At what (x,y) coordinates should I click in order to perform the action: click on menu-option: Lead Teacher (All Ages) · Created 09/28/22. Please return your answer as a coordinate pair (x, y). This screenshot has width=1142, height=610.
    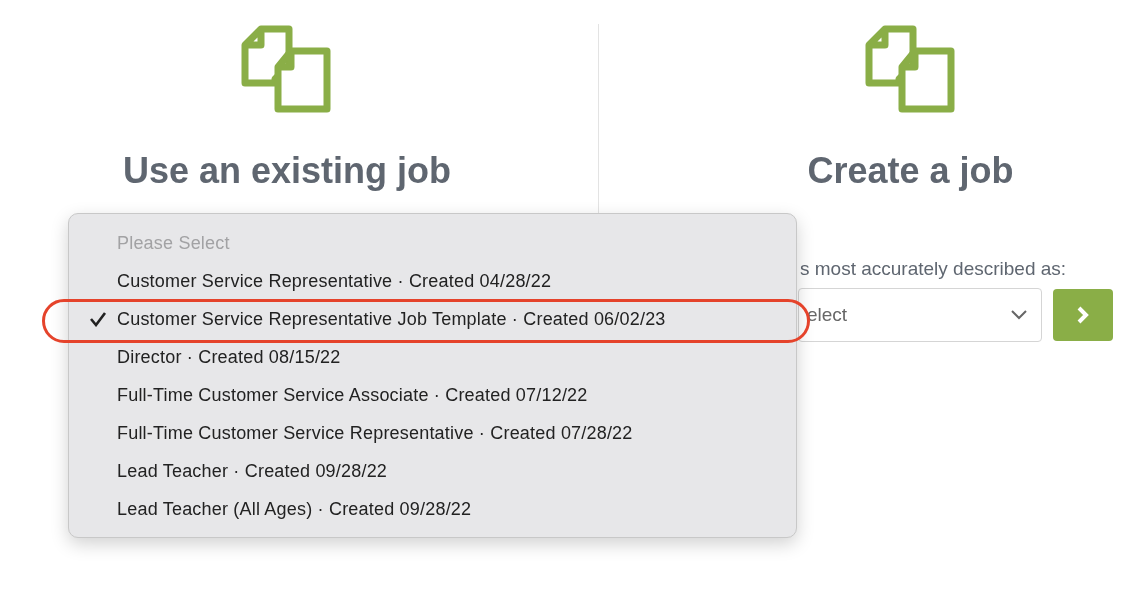
    Looking at the image, I should click on (270, 515).